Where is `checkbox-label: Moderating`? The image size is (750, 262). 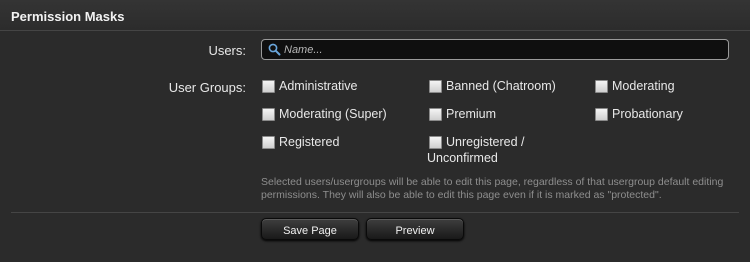
checkbox-label: Moderating is located at coordinates (643, 86).